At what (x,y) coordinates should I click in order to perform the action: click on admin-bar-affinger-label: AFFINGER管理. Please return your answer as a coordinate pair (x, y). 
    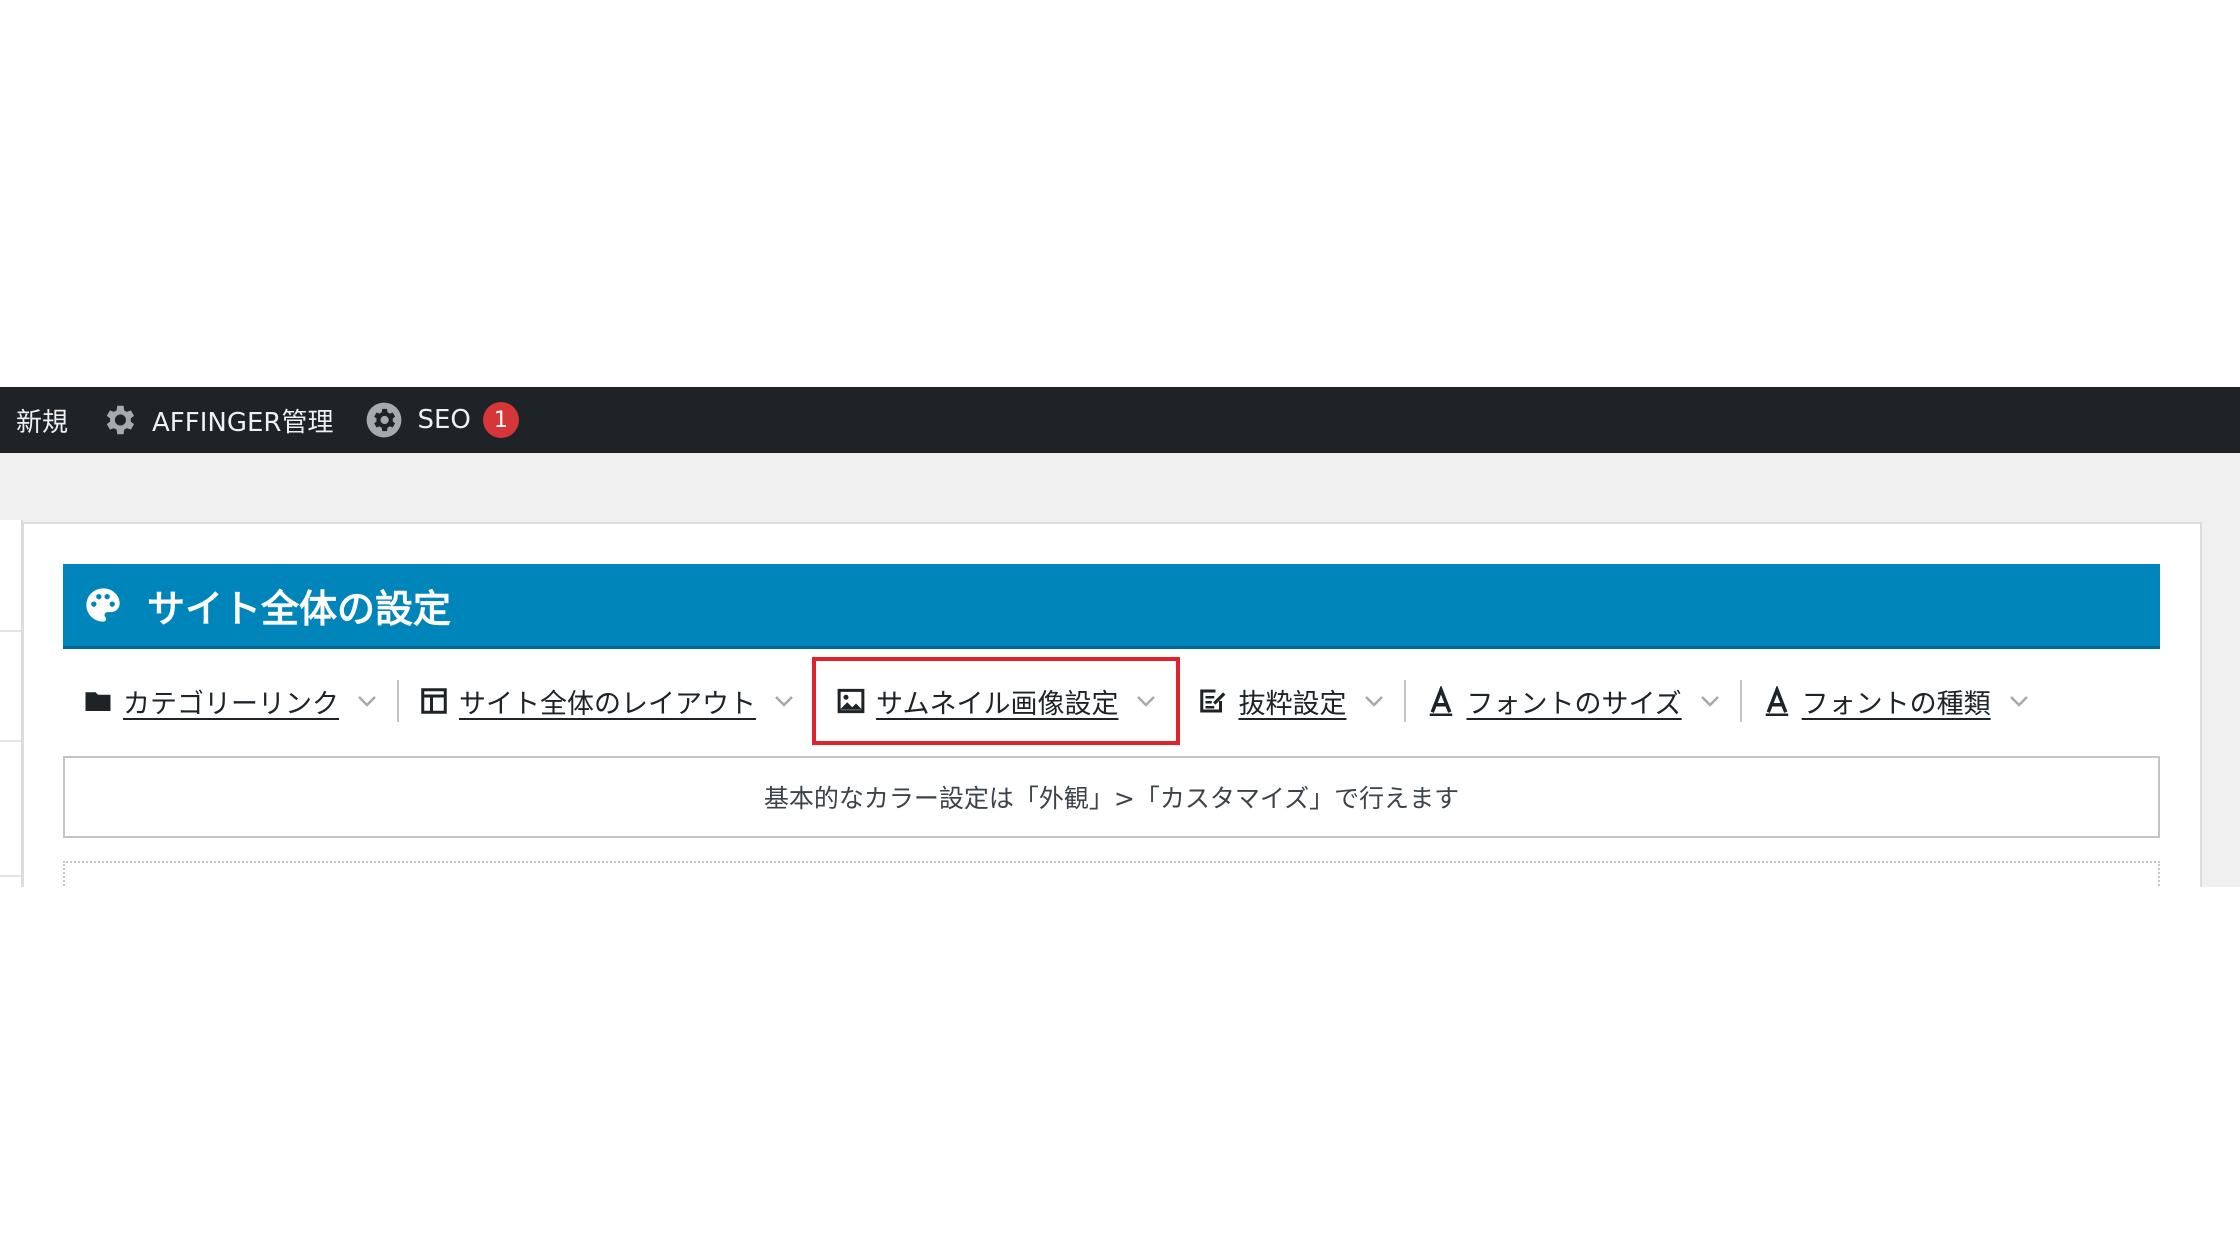
    Looking at the image, I should click on (243, 422).